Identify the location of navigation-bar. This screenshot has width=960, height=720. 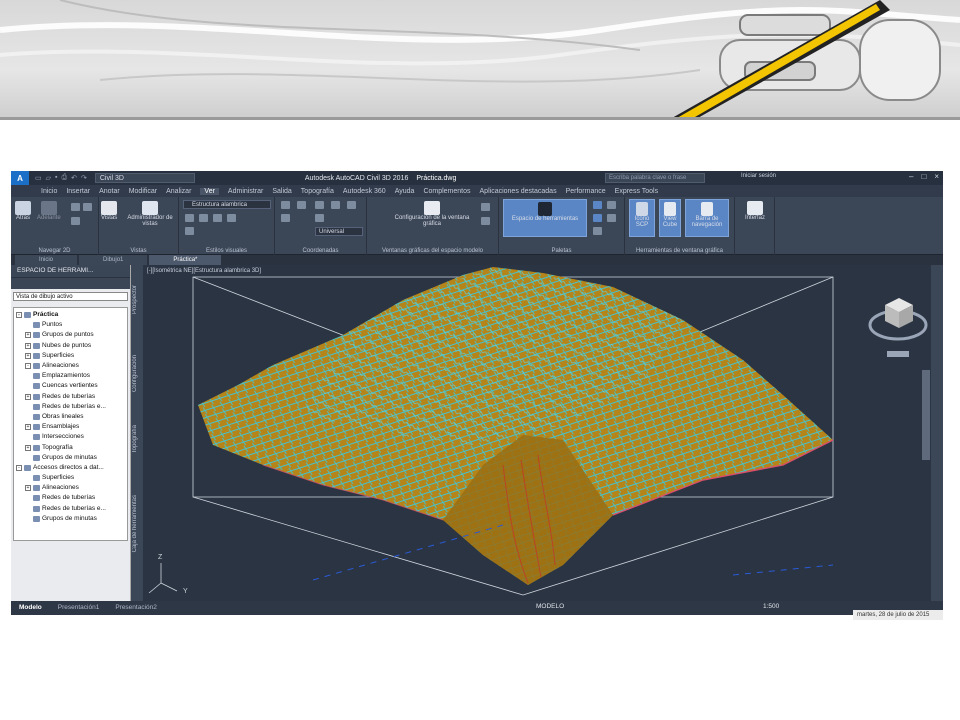
(926, 415).